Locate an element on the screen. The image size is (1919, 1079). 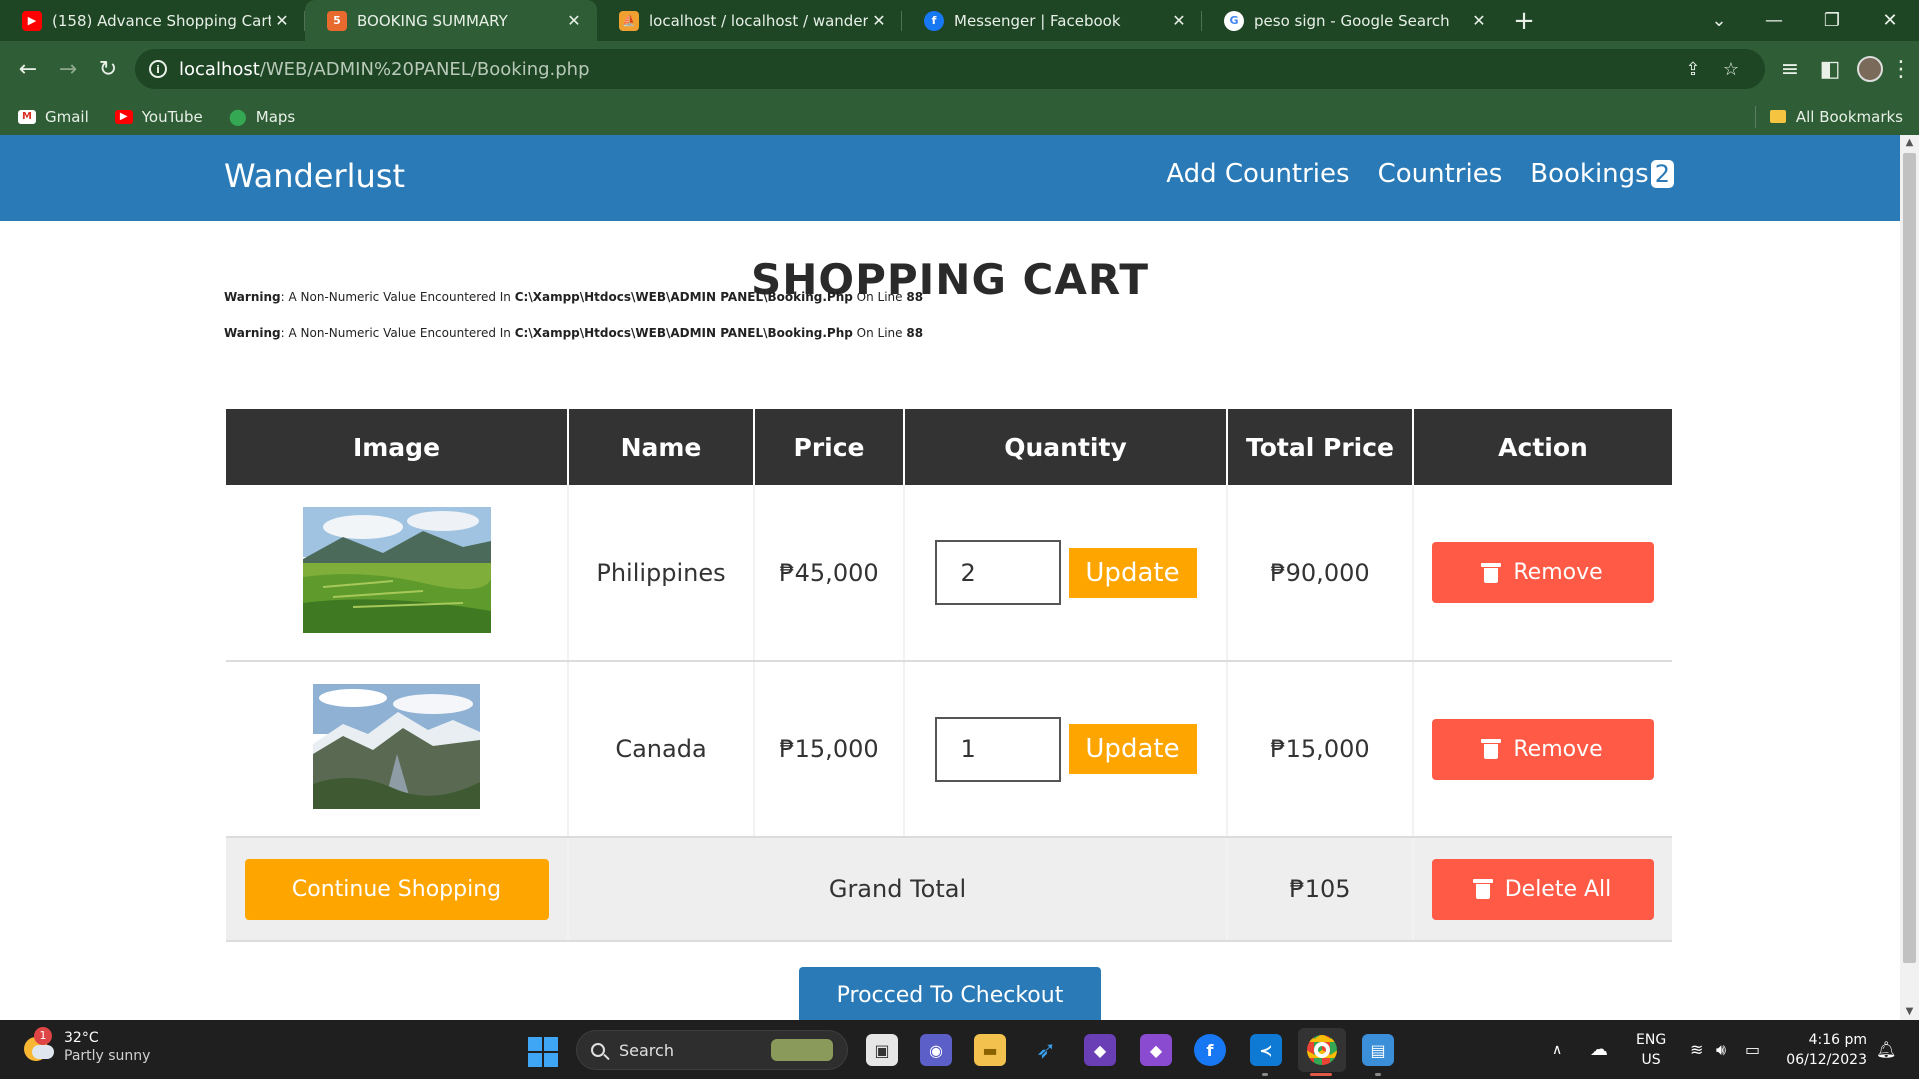
language-indicator: ENG US is located at coordinates (1651, 1050).